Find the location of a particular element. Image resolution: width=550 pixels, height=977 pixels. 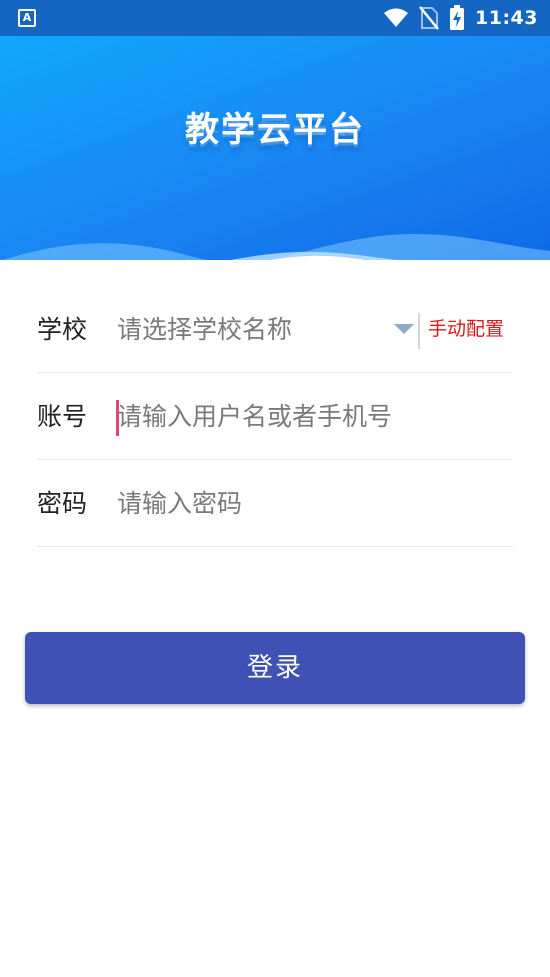

password-input: 请输入密码 is located at coordinates (179, 503).